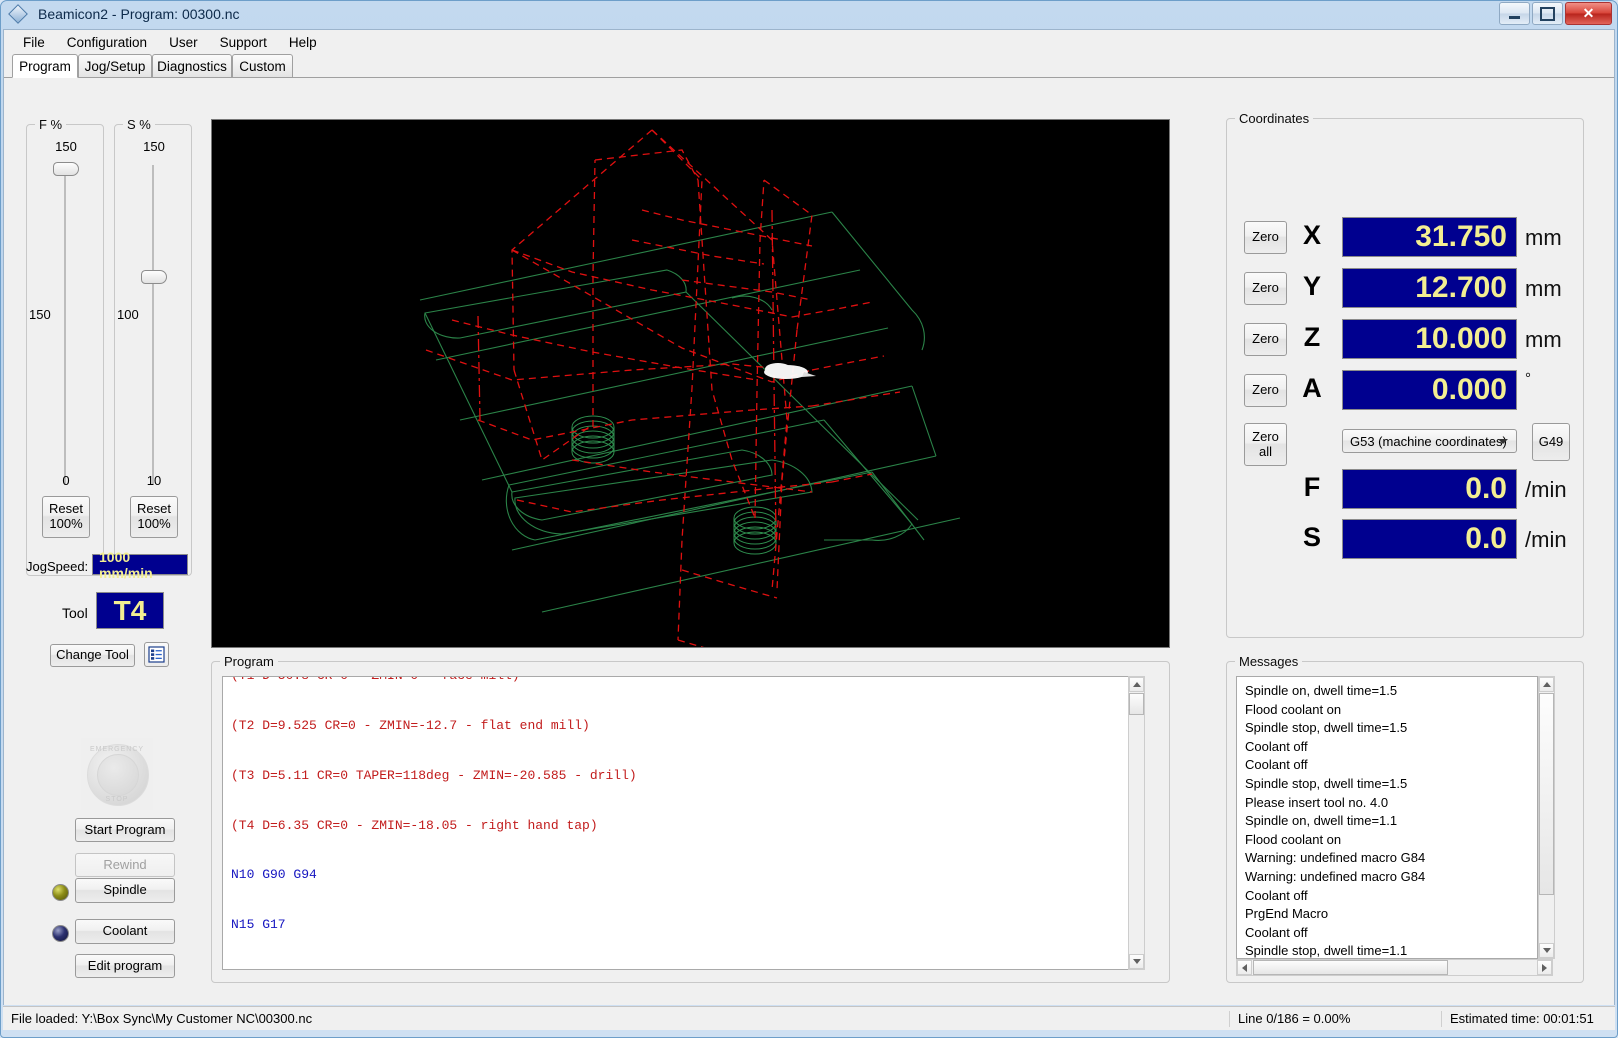 The image size is (1618, 1038). I want to click on feed-override-track, so click(65, 325).